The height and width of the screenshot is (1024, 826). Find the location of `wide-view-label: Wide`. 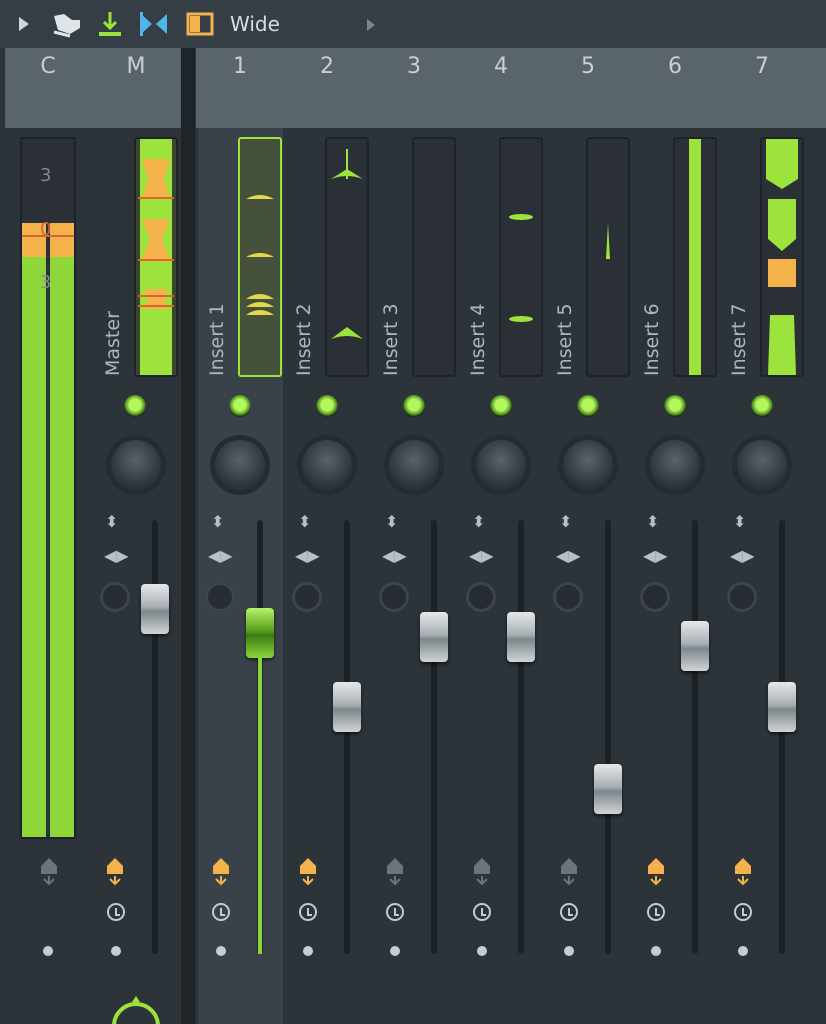

wide-view-label: Wide is located at coordinates (255, 24).